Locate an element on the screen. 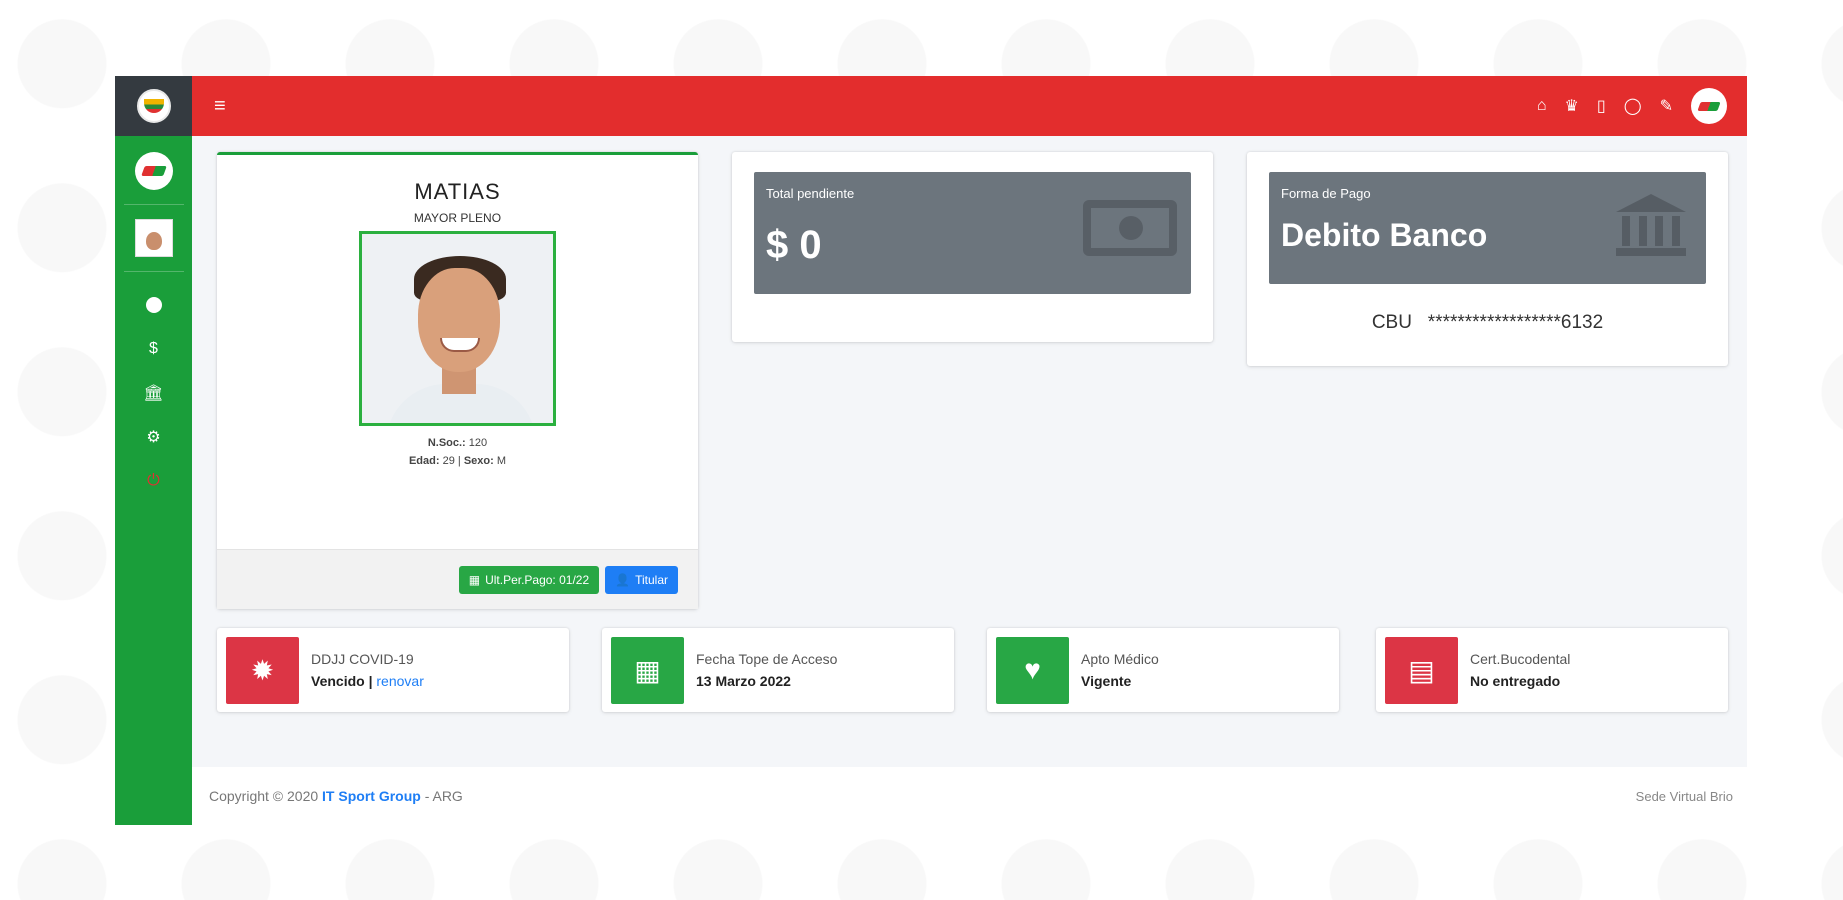  pending-card: Total pendiente $ 0 is located at coordinates (972, 247).